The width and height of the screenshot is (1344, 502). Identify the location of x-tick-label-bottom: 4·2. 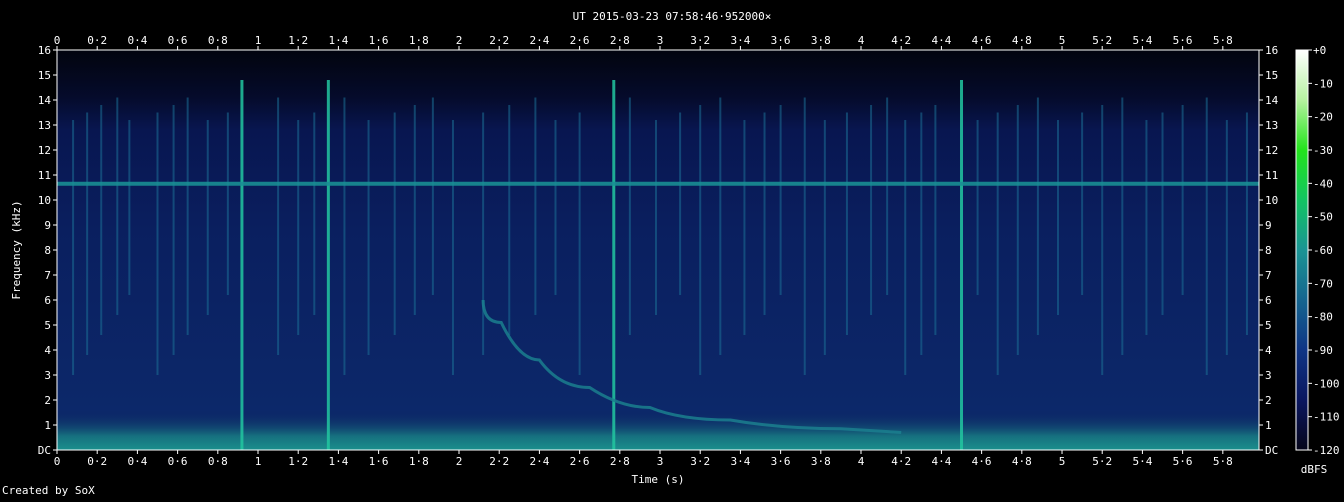
(901, 461).